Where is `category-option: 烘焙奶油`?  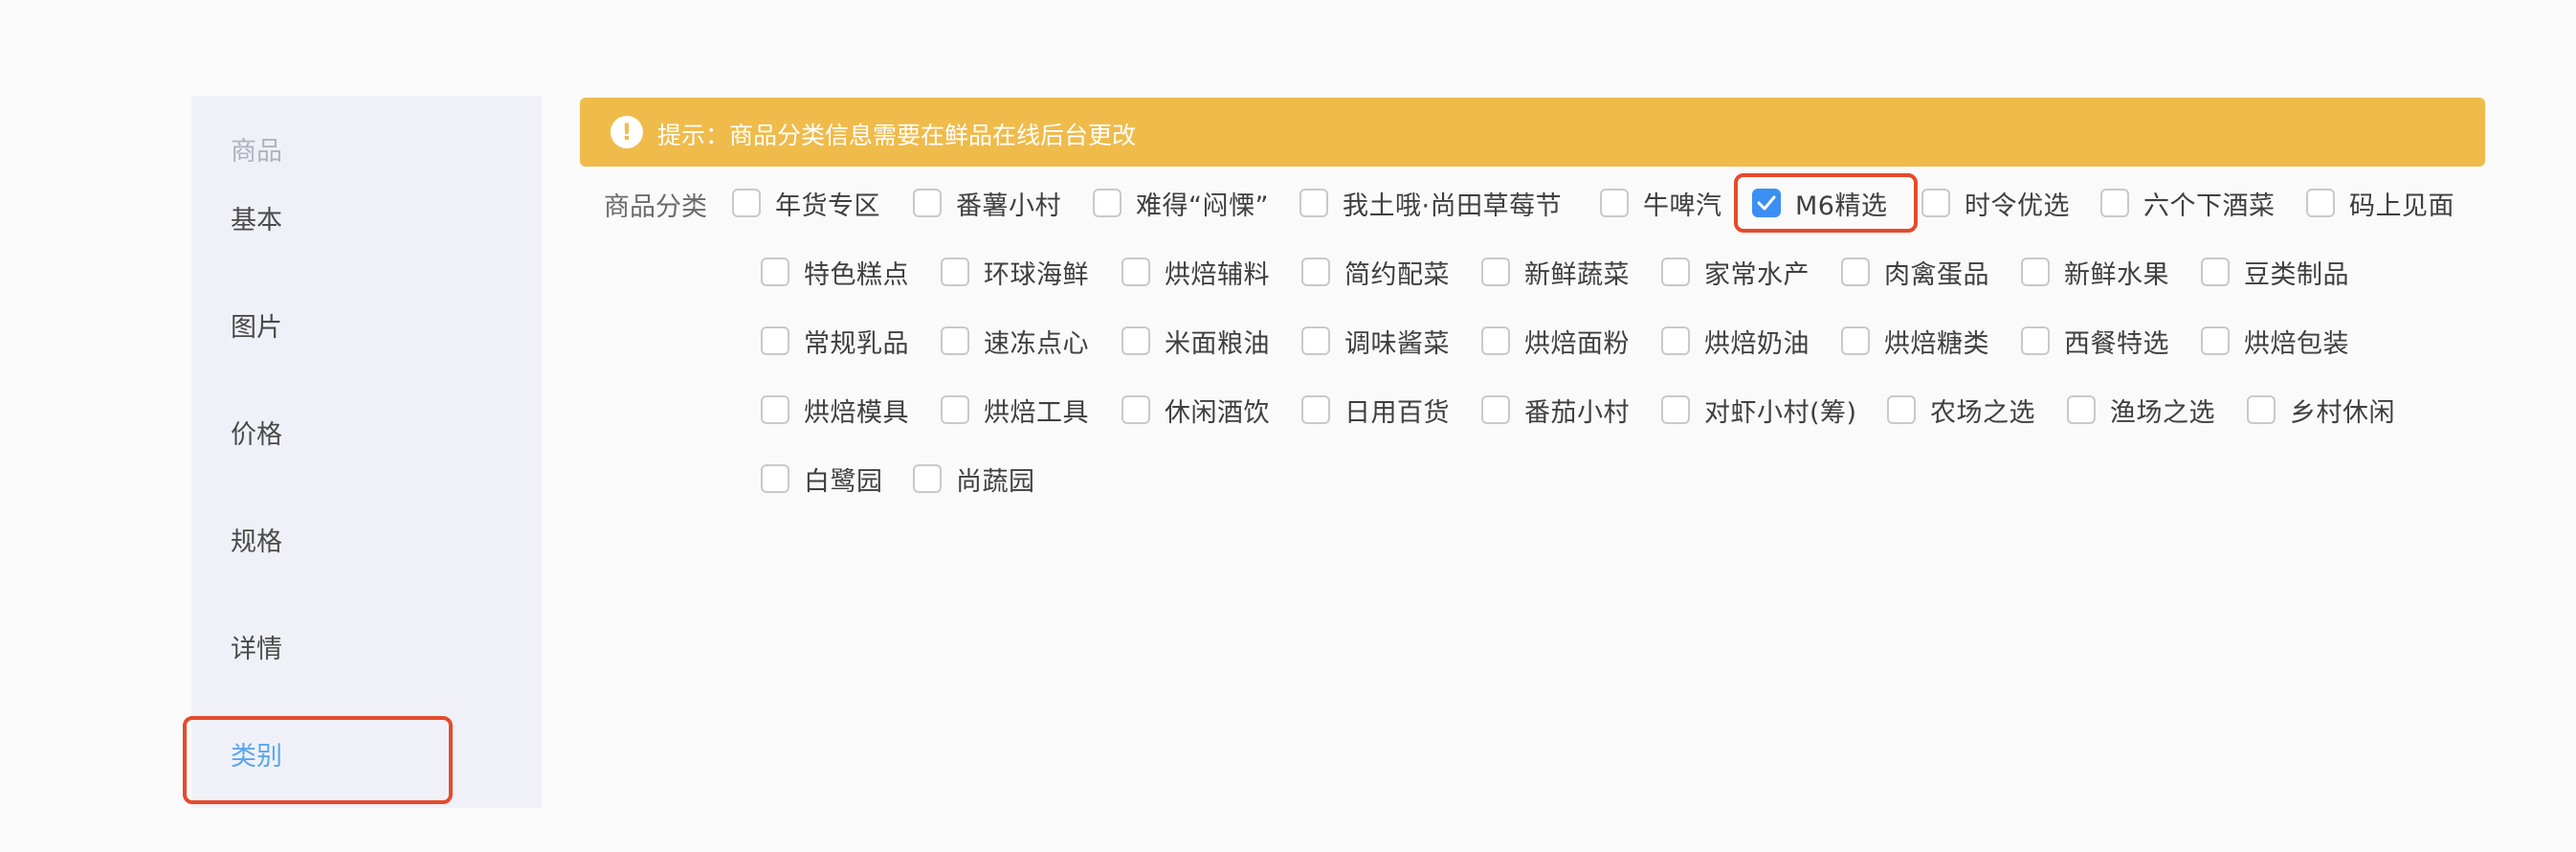 category-option: 烘焙奶油 is located at coordinates (1735, 341).